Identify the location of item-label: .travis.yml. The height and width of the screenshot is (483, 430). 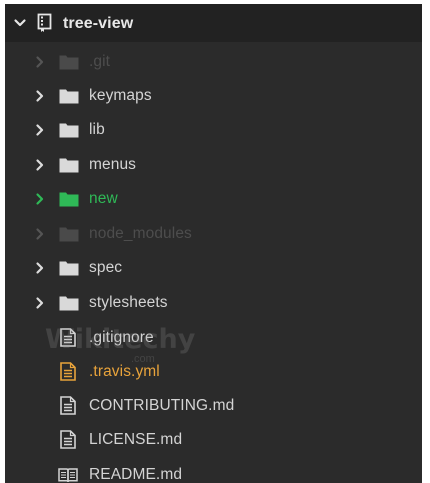
(124, 371).